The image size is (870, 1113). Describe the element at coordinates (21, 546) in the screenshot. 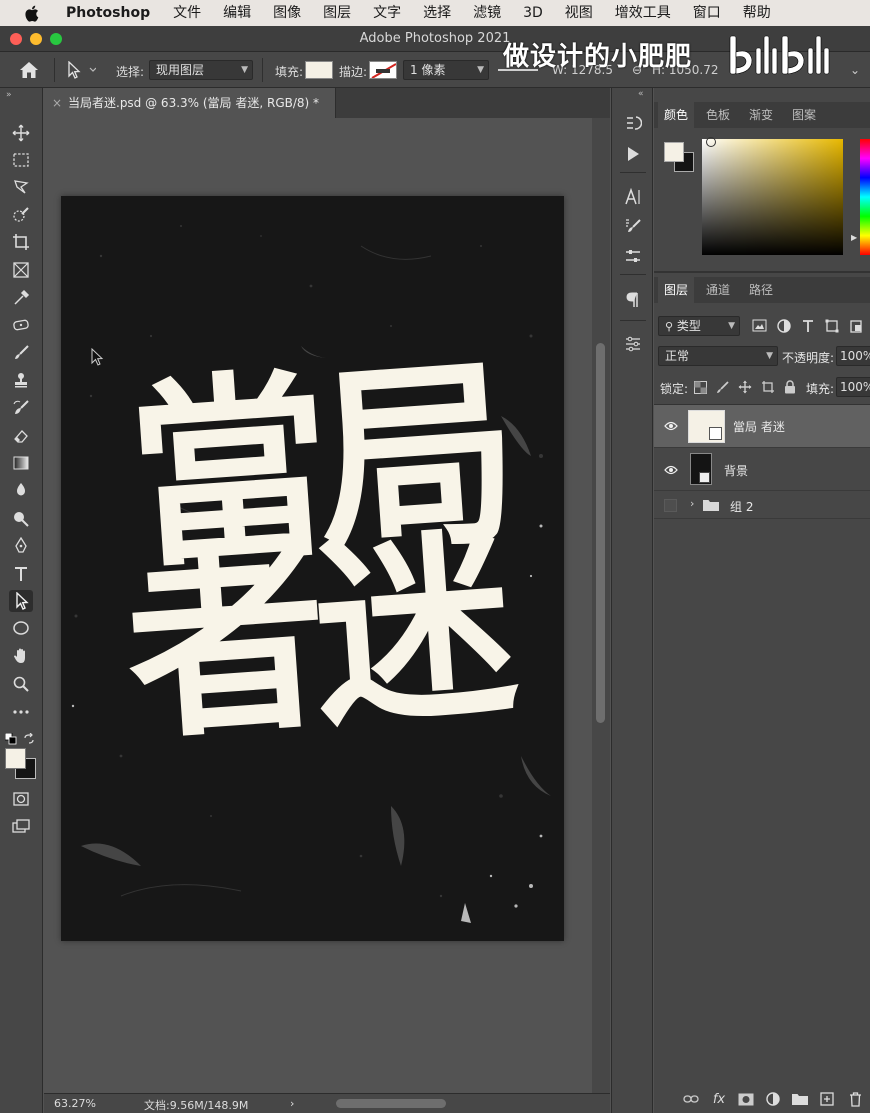

I see `pen-tool-icon` at that location.